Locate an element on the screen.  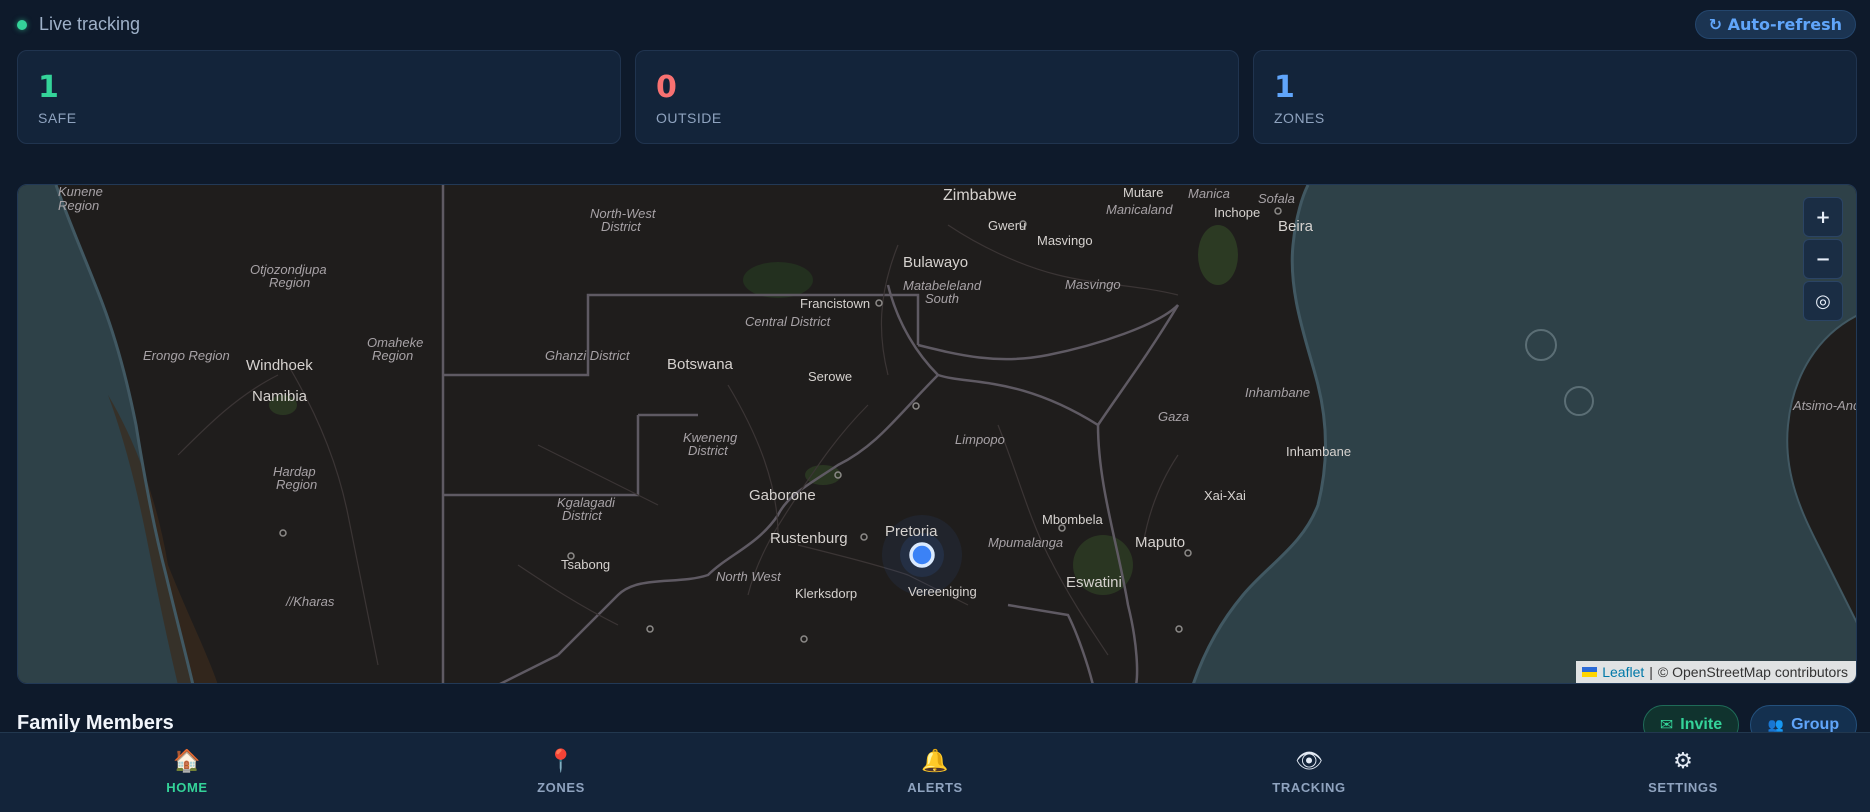
live-status-text: Live tracking is located at coordinates (90, 24).